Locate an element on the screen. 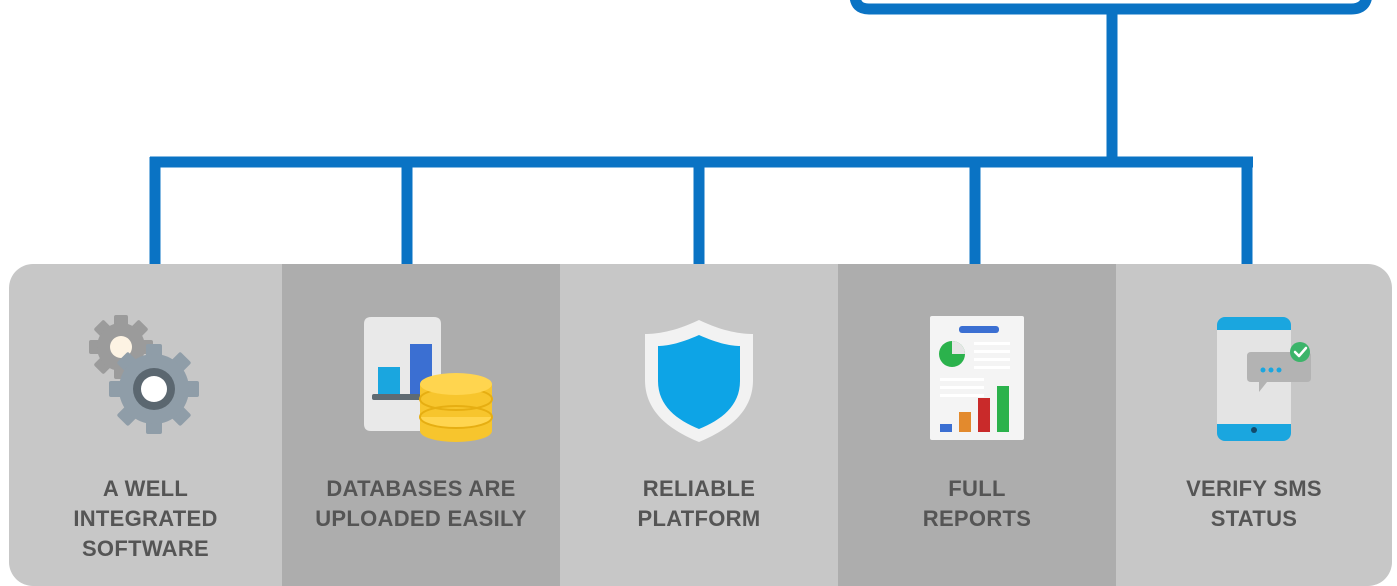 Image resolution: width=1397 pixels, height=586 pixels. feature-panel-databases: DATABASES ARE UPLOADED EASILY is located at coordinates (421, 425).